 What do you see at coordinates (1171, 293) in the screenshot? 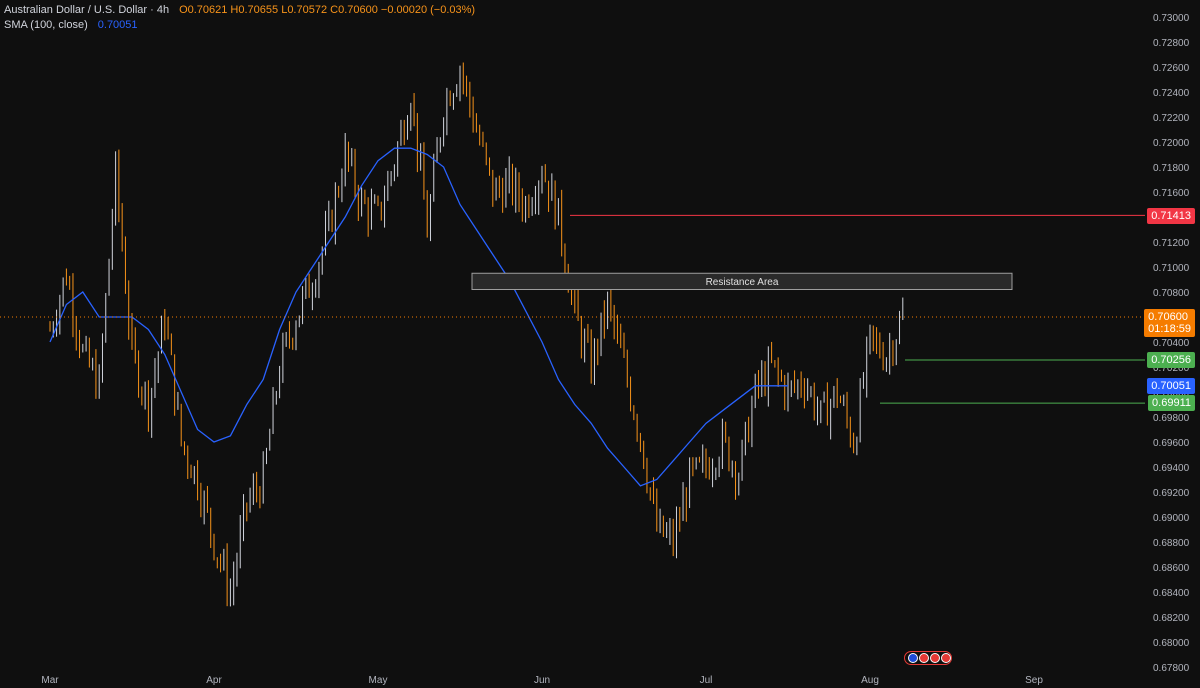
I see `price-tick-label: 0.70800` at bounding box center [1171, 293].